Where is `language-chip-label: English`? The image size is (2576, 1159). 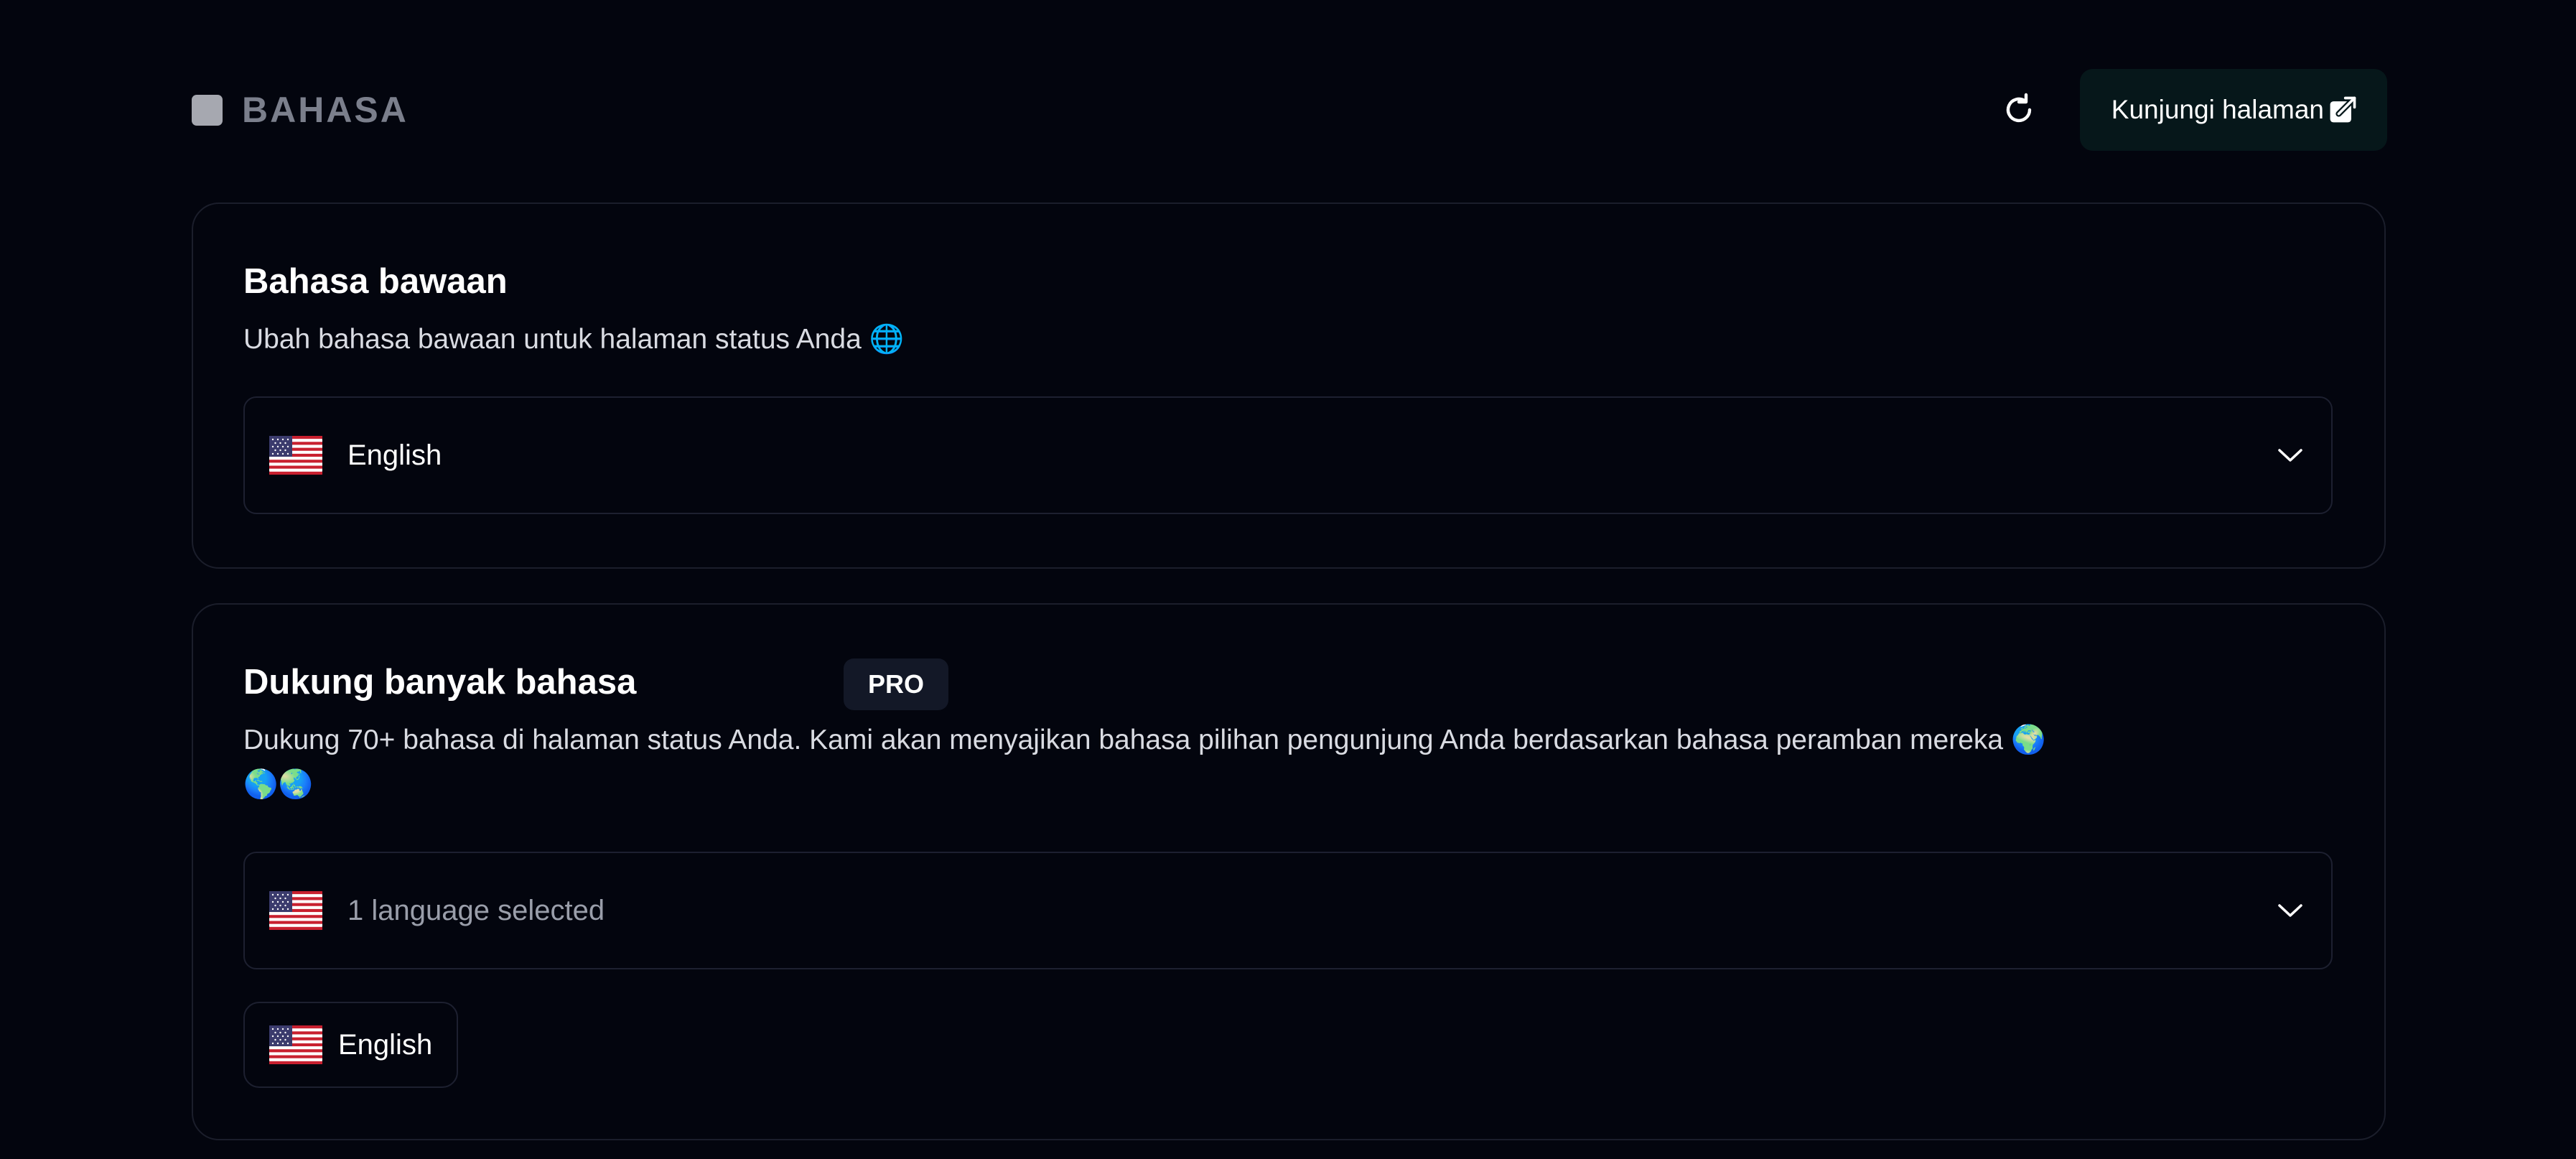 language-chip-label: English is located at coordinates (385, 1044).